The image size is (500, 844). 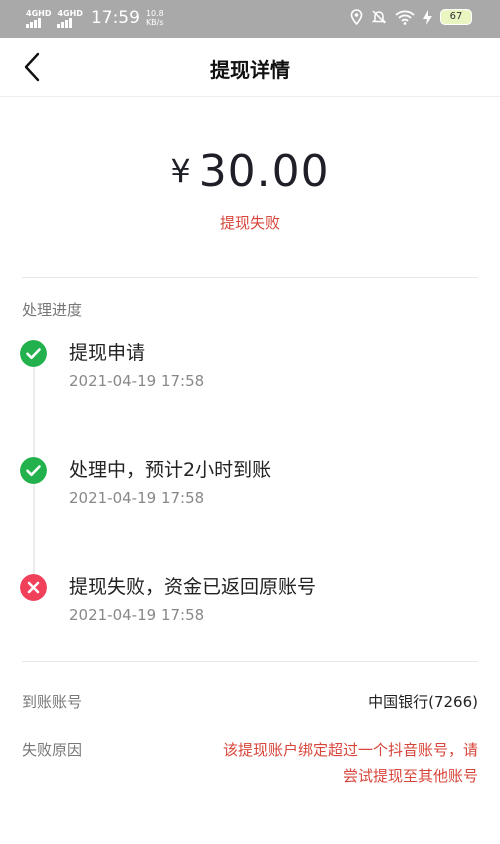 I want to click on failure-reason-line-1: 该提现账户绑定超过一个抖音账号，请, so click(x=350, y=750).